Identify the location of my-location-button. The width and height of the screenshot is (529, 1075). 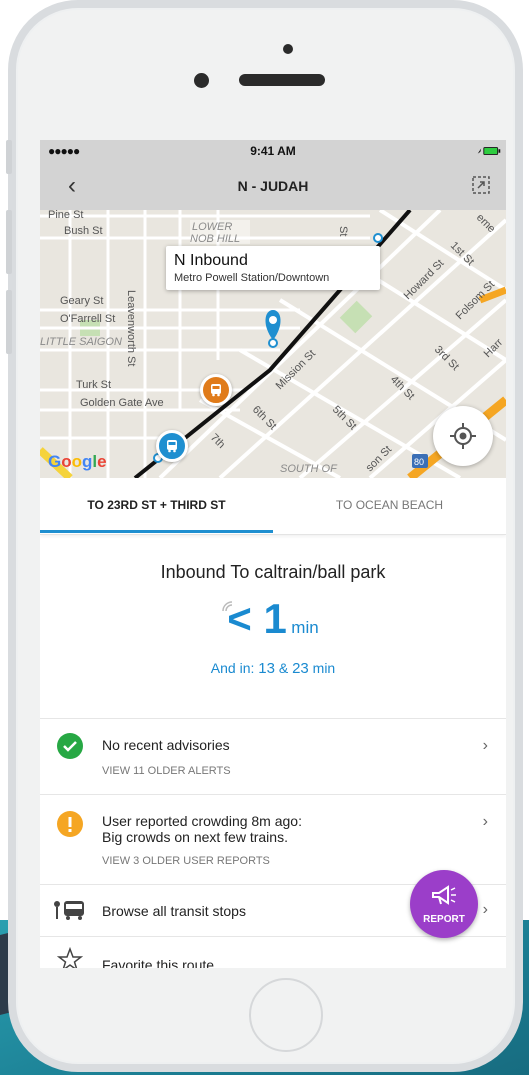
(463, 436).